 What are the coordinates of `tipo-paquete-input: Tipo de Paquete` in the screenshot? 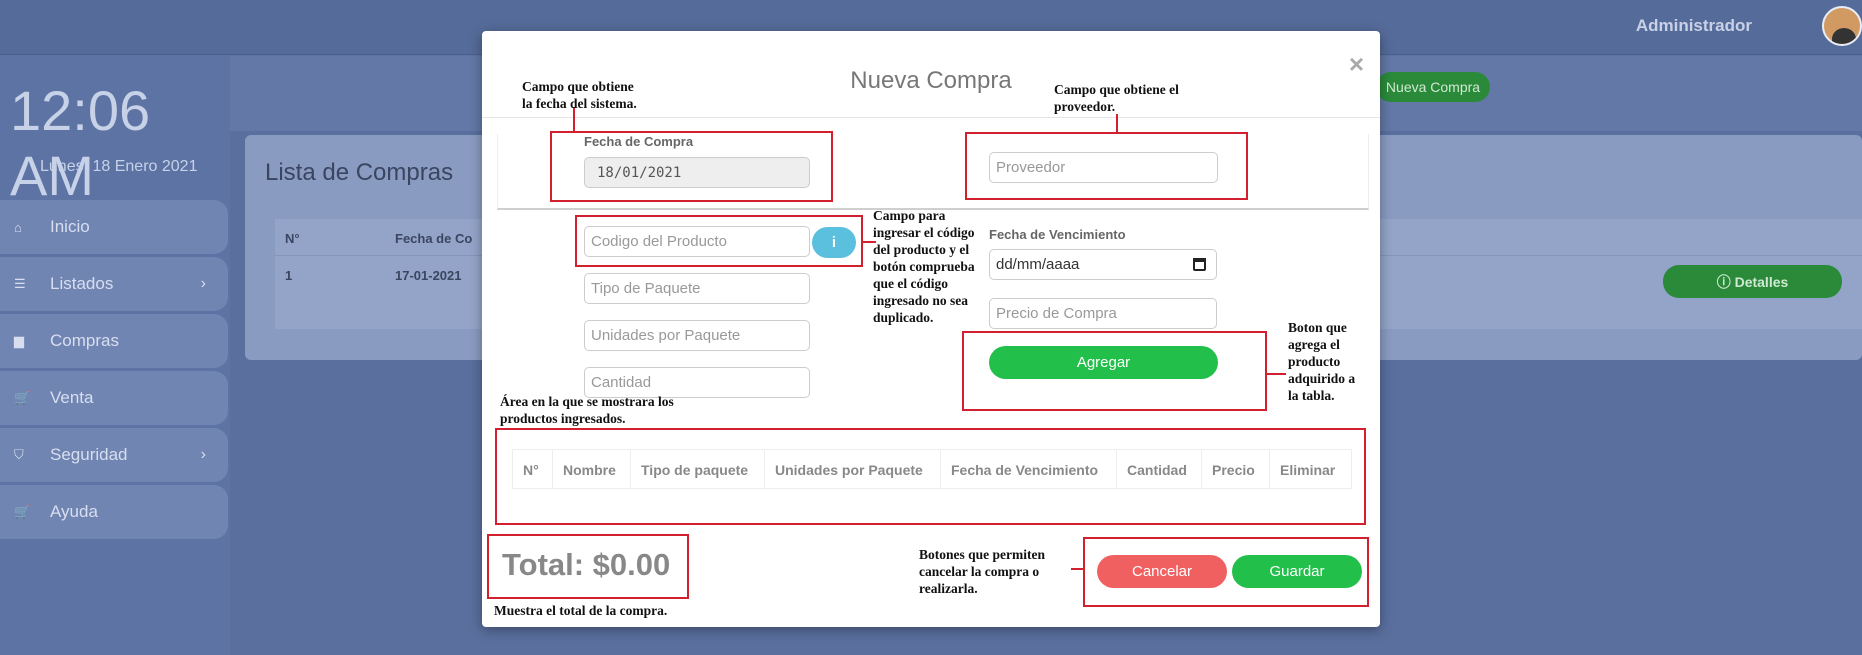 It's located at (697, 288).